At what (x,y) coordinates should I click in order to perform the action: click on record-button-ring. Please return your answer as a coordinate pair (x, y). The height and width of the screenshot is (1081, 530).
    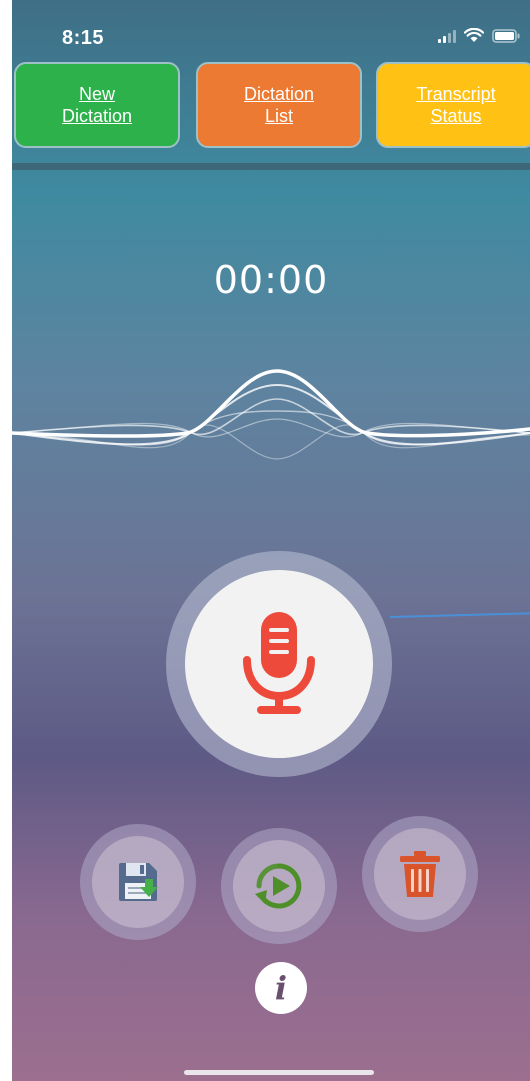
    Looking at the image, I should click on (279, 664).